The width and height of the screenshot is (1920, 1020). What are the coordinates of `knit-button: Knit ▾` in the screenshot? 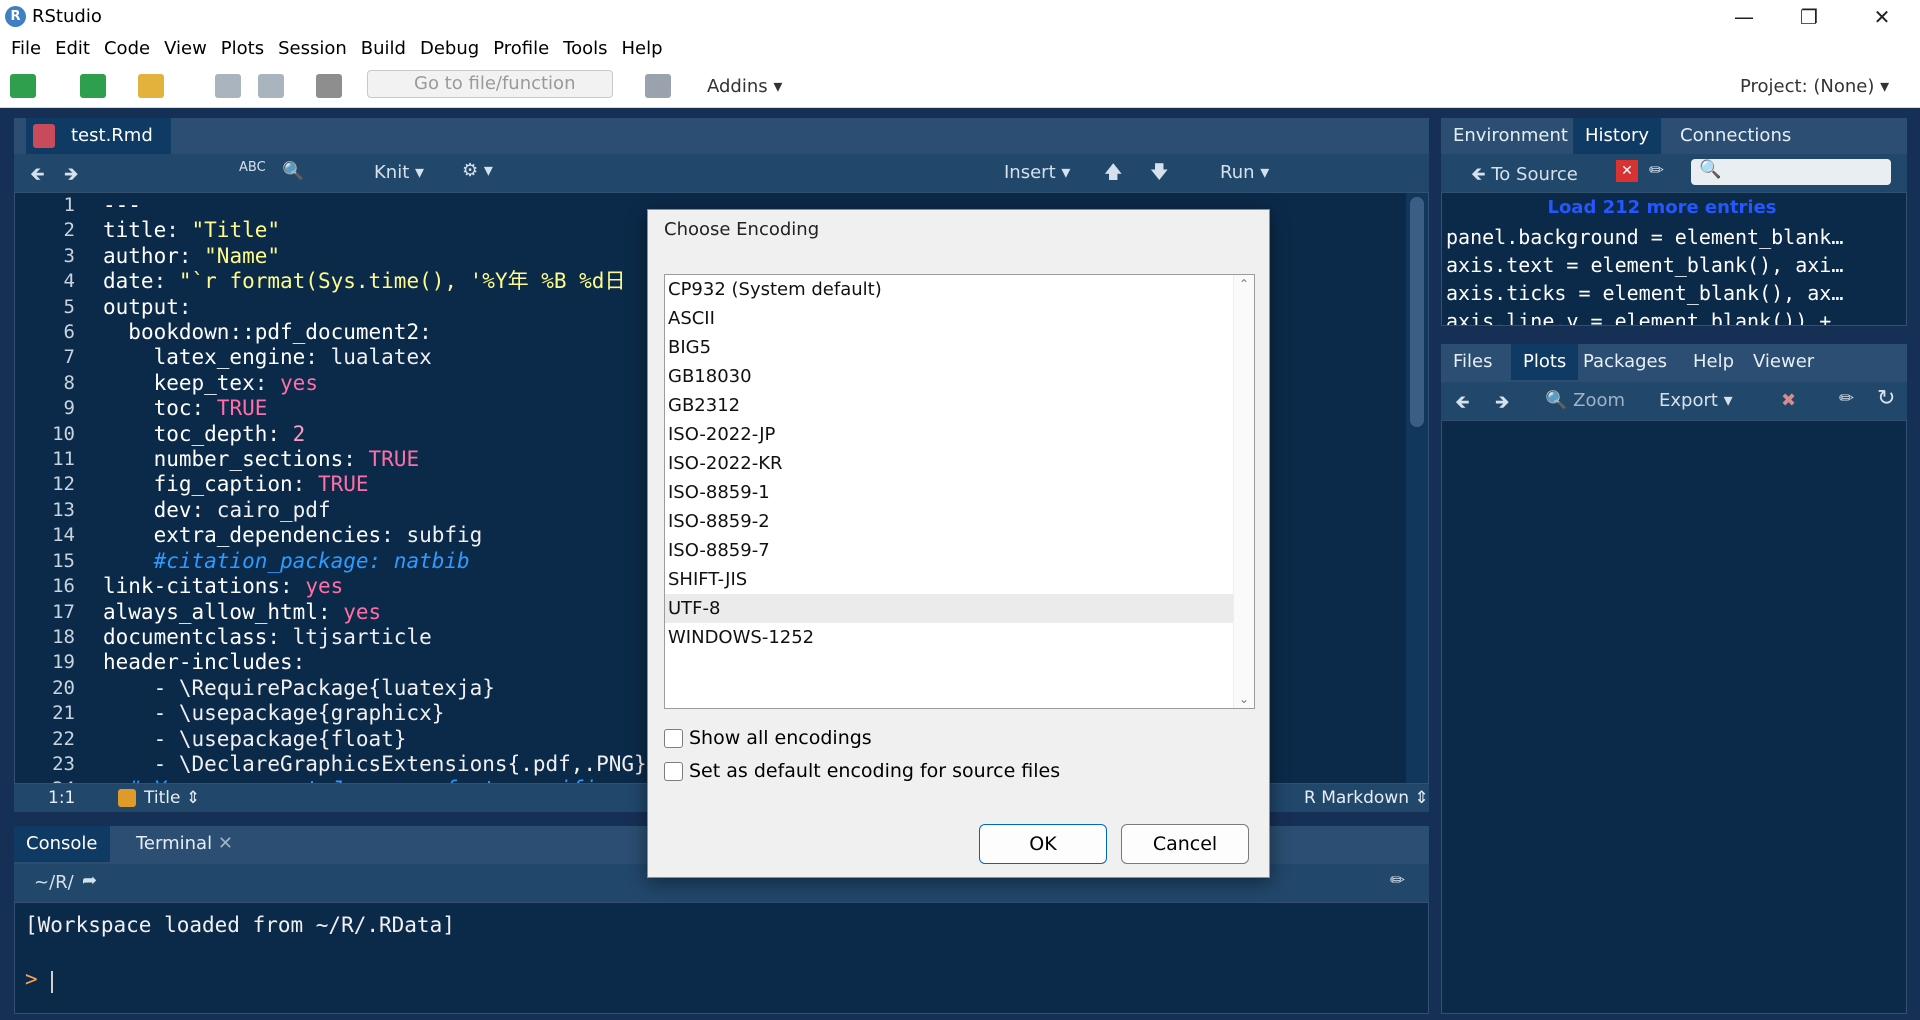 It's located at (399, 172).